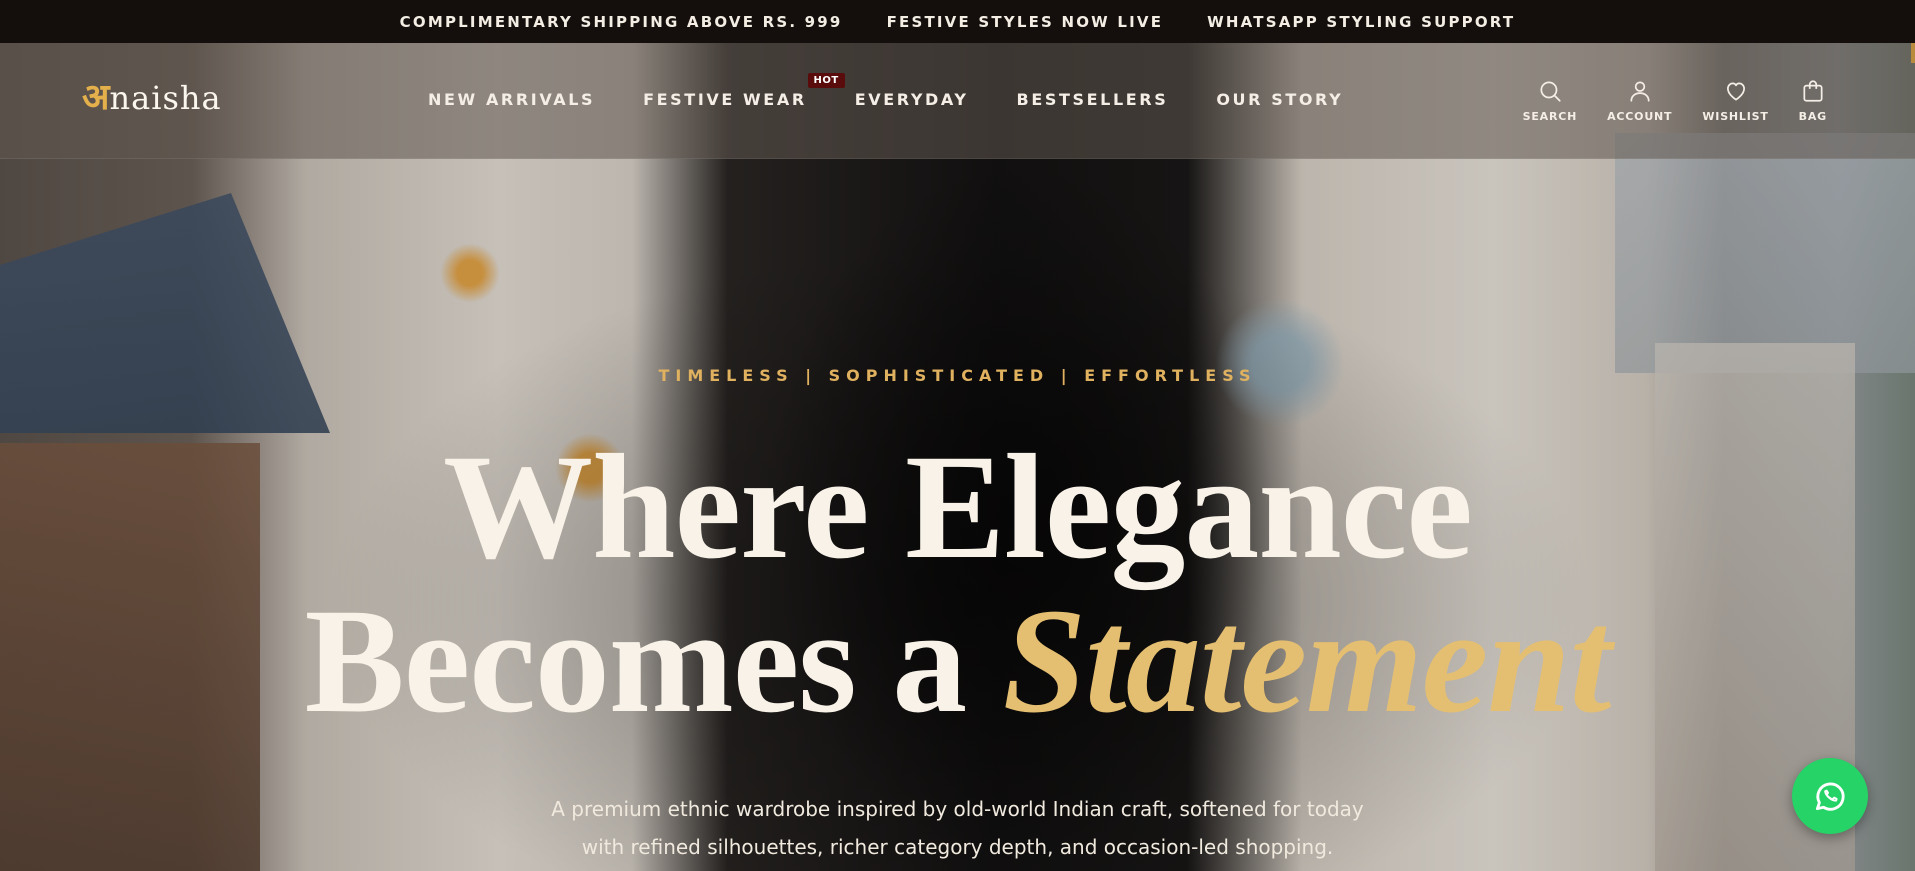 This screenshot has width=1915, height=871. I want to click on nav-festive-wear: FESTIVE WEAR HOT, so click(744, 91).